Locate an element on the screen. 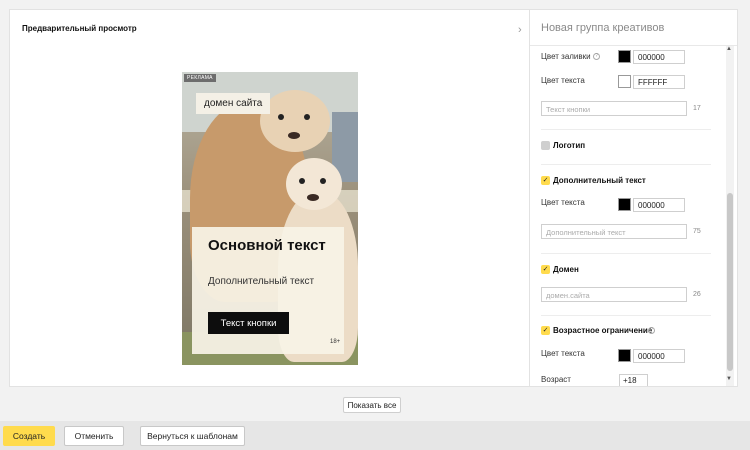  text-color-input: FFFFFF is located at coordinates (659, 82).